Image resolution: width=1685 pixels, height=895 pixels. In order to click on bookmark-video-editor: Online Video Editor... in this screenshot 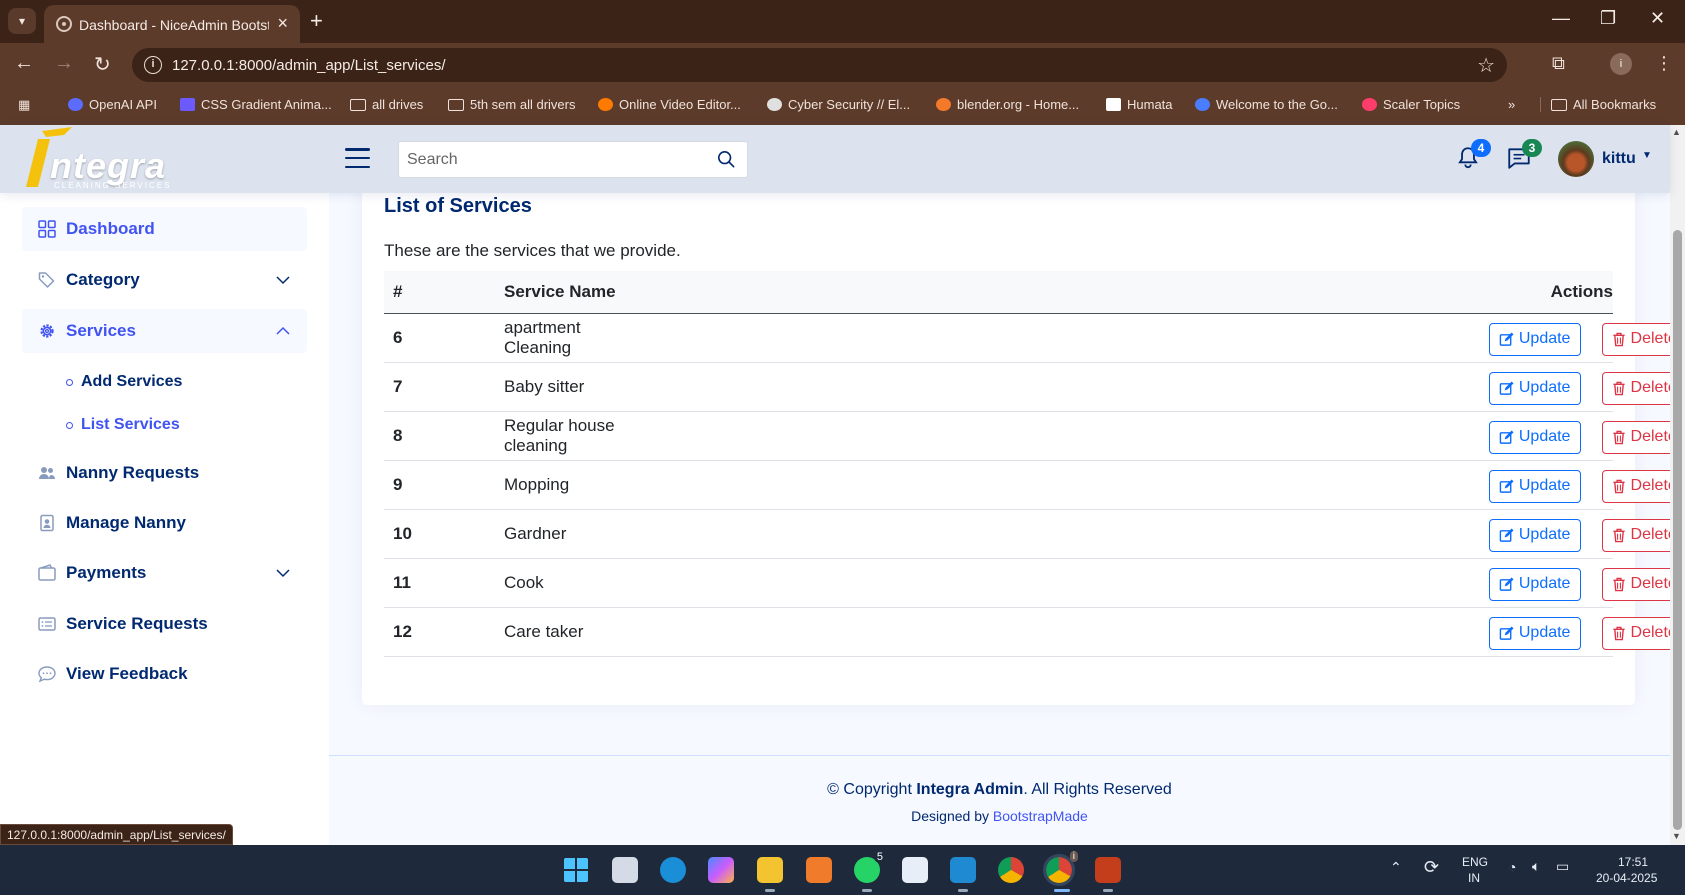, I will do `click(669, 104)`.